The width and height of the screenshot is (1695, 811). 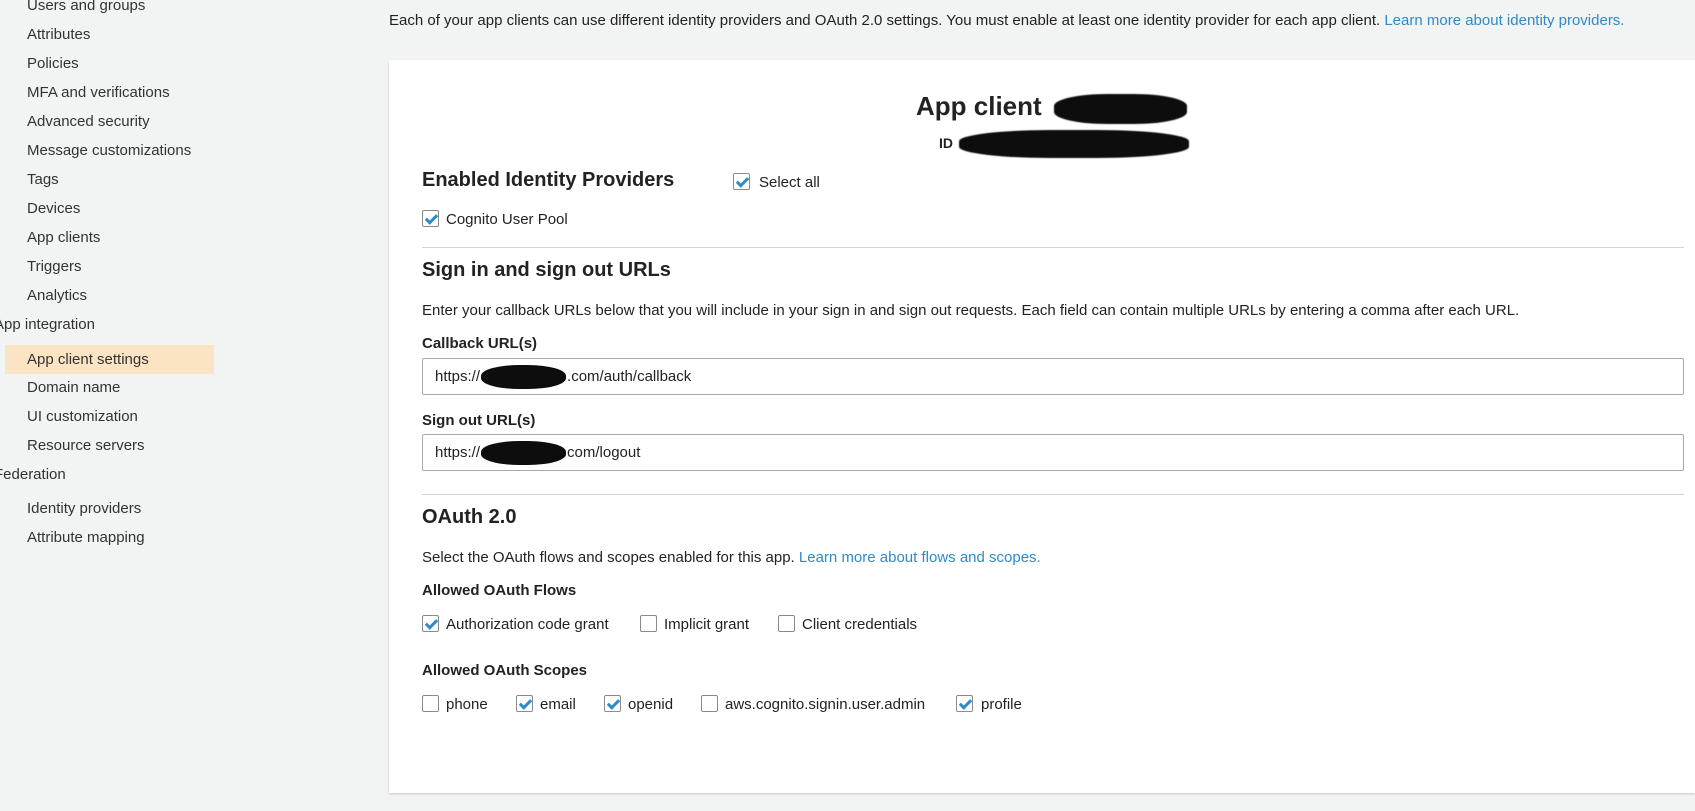 I want to click on scope-phone-label: phone, so click(x=467, y=704).